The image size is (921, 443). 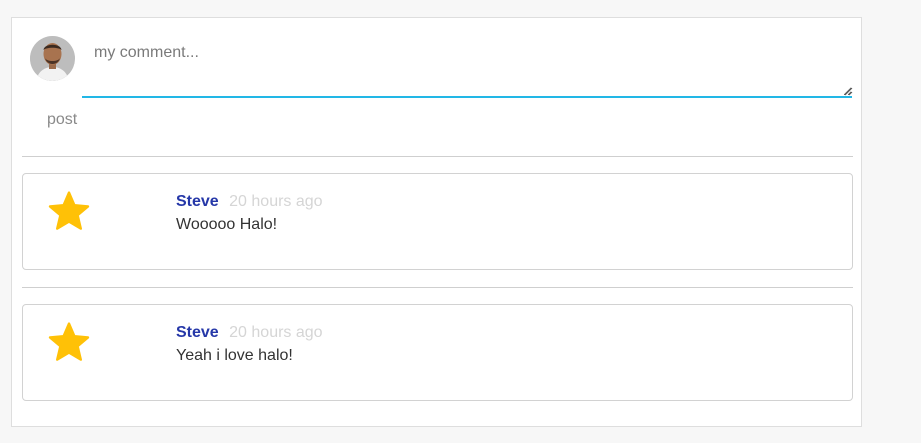 I want to click on avatar-icon, so click(x=52, y=58).